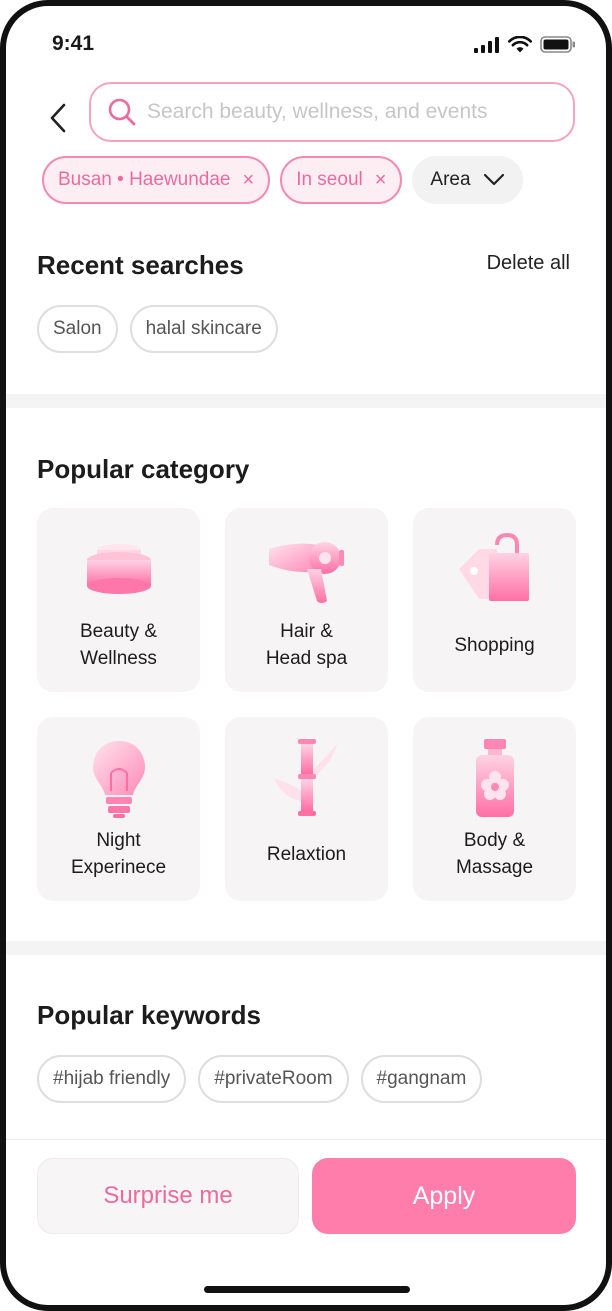 This screenshot has height=1311, width=612. Describe the element at coordinates (528, 263) in the screenshot. I see `delete-all-button: Delete all` at that location.